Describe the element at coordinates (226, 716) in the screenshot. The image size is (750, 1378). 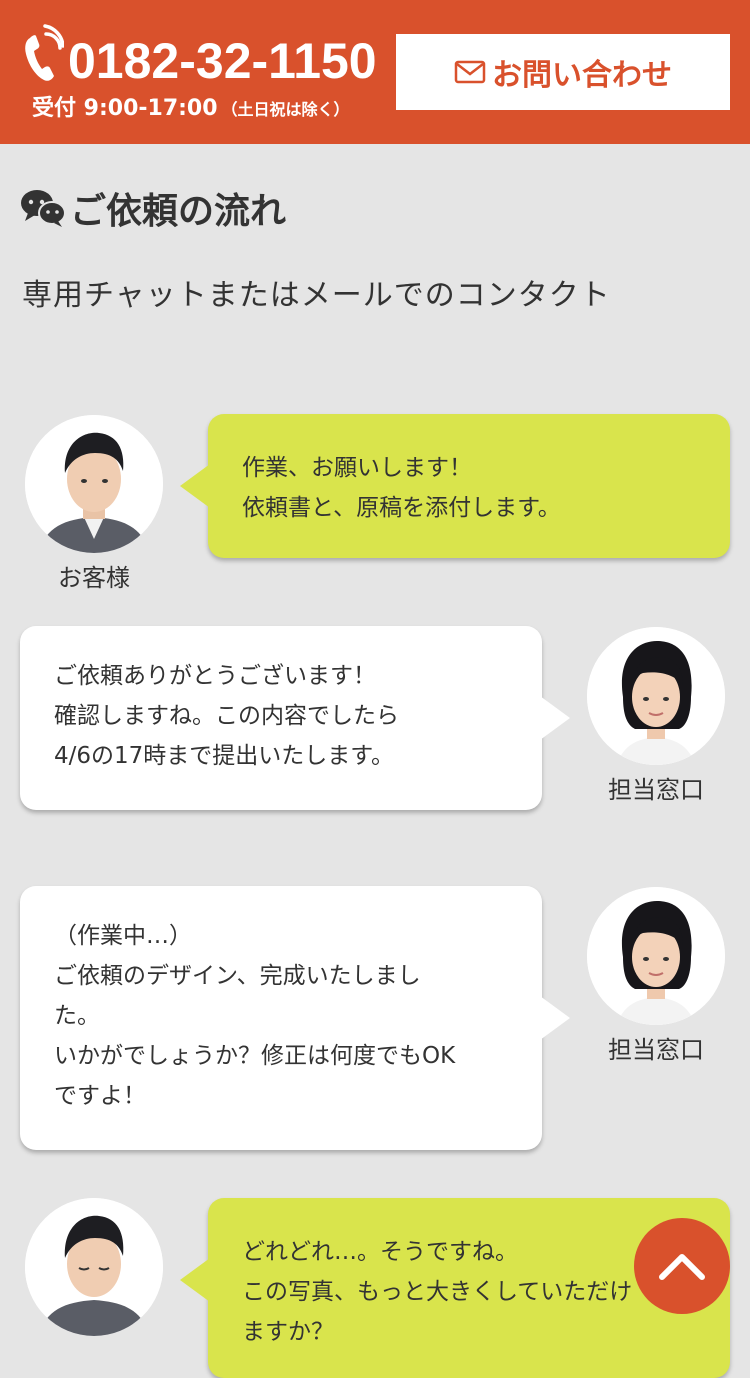
I see `message-line: 確認しますね。この内容でしたら` at that location.